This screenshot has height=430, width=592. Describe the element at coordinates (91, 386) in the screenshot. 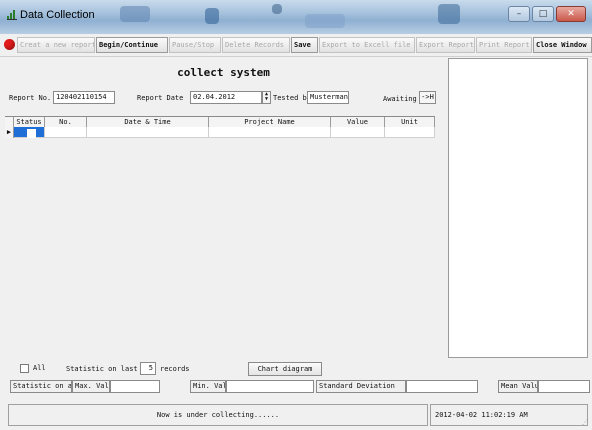

I see `max-value-label: Max. Value` at that location.